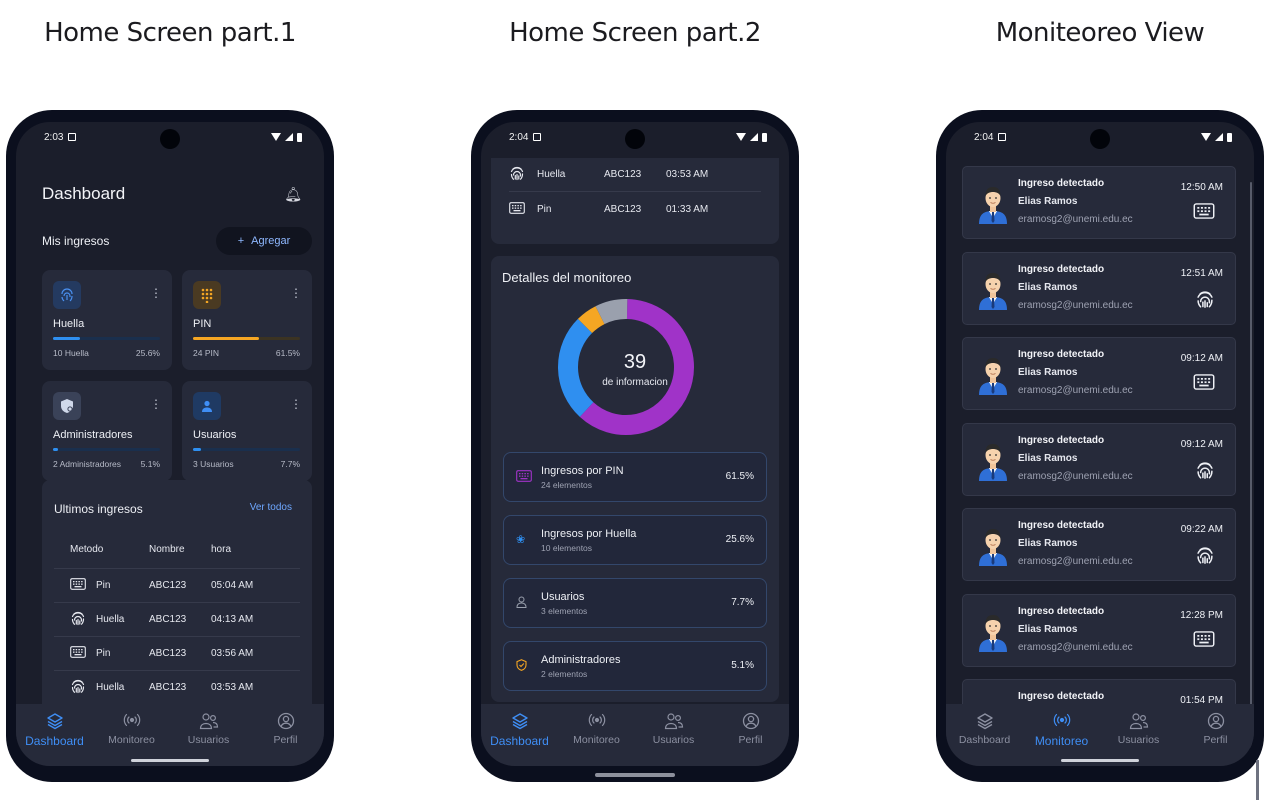 Image resolution: width=1266 pixels, height=801 pixels. Describe the element at coordinates (1201, 529) in the screenshot. I see `notification-time: 09:22 AM` at that location.